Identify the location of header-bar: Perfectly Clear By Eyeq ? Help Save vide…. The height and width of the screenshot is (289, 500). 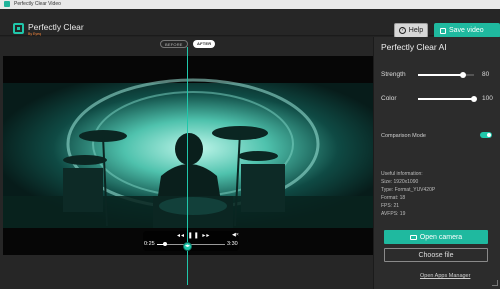
(250, 23).